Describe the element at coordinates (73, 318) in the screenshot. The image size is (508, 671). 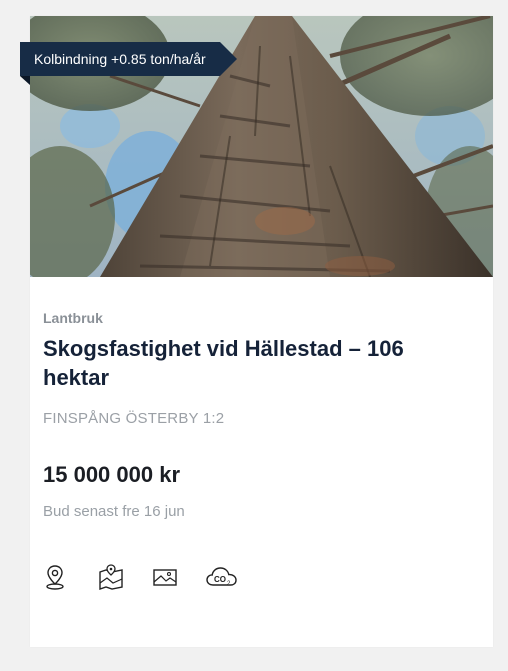
I see `listing-category: Lantbruk` at that location.